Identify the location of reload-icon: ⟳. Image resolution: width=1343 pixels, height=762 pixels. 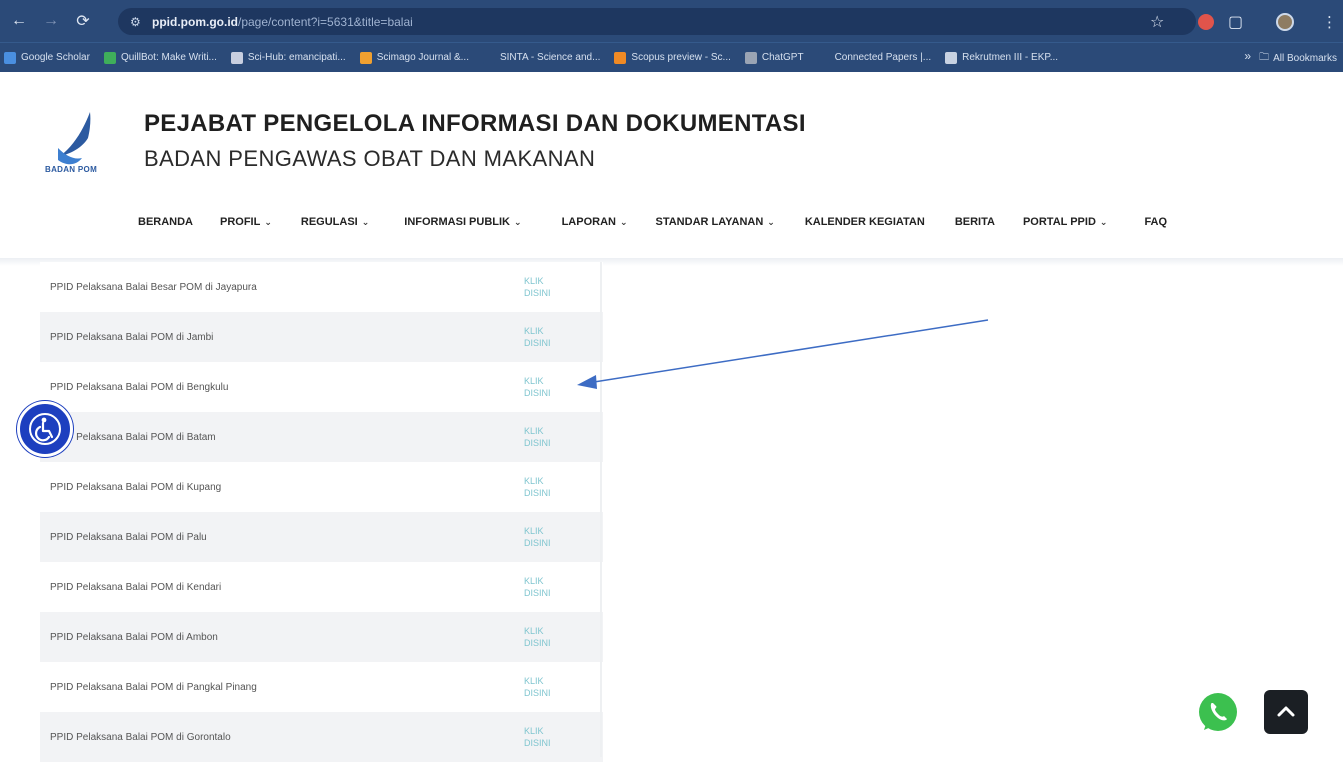
(83, 21).